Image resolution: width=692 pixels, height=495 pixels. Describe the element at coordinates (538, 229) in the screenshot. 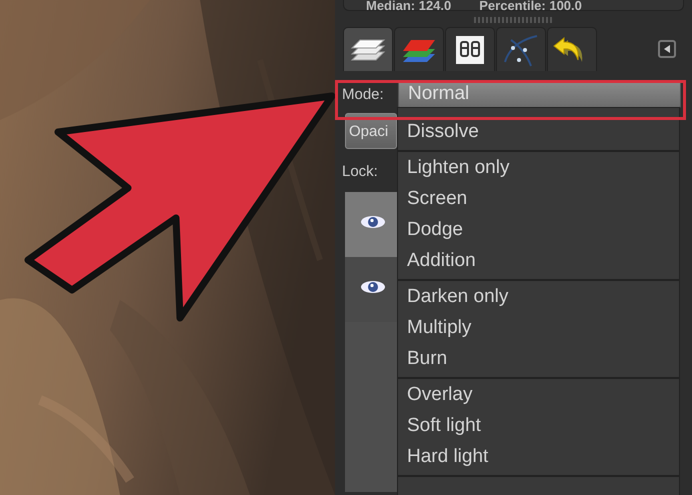

I see `menu-item: Dodge` at that location.